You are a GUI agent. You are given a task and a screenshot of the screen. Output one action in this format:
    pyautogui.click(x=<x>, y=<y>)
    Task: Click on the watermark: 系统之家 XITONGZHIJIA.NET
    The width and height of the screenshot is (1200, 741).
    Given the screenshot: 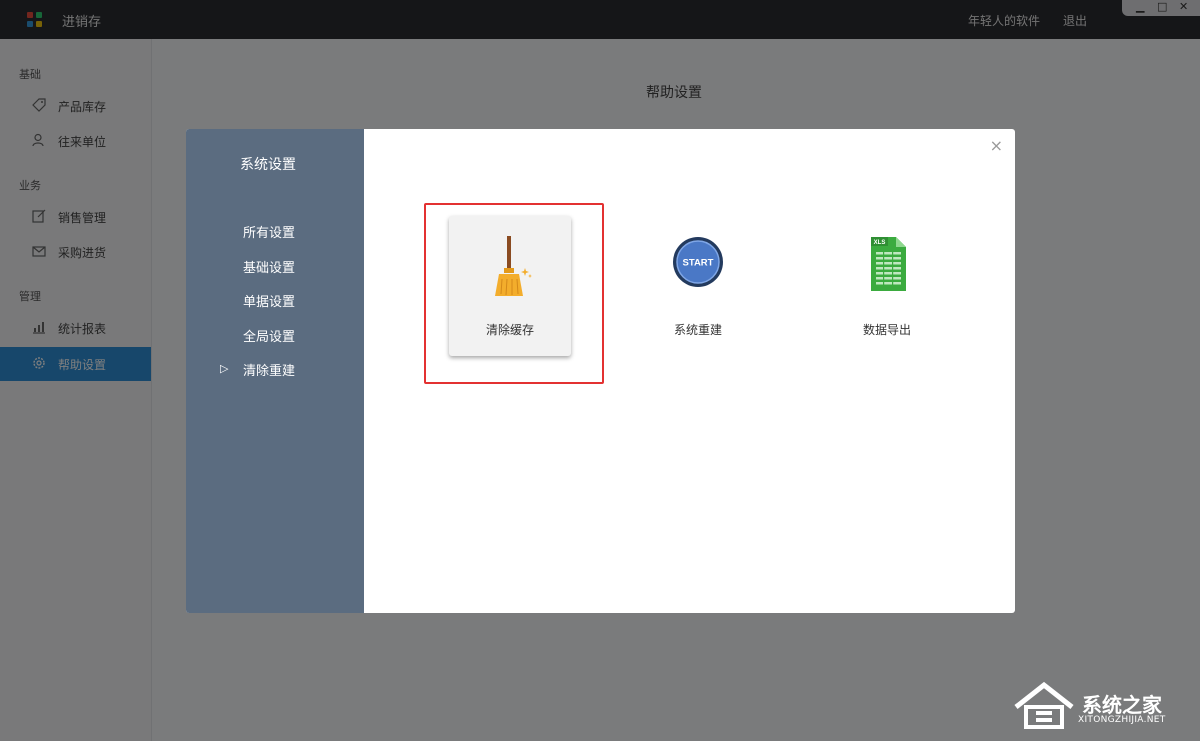 What is the action you would take?
    pyautogui.click(x=1102, y=707)
    